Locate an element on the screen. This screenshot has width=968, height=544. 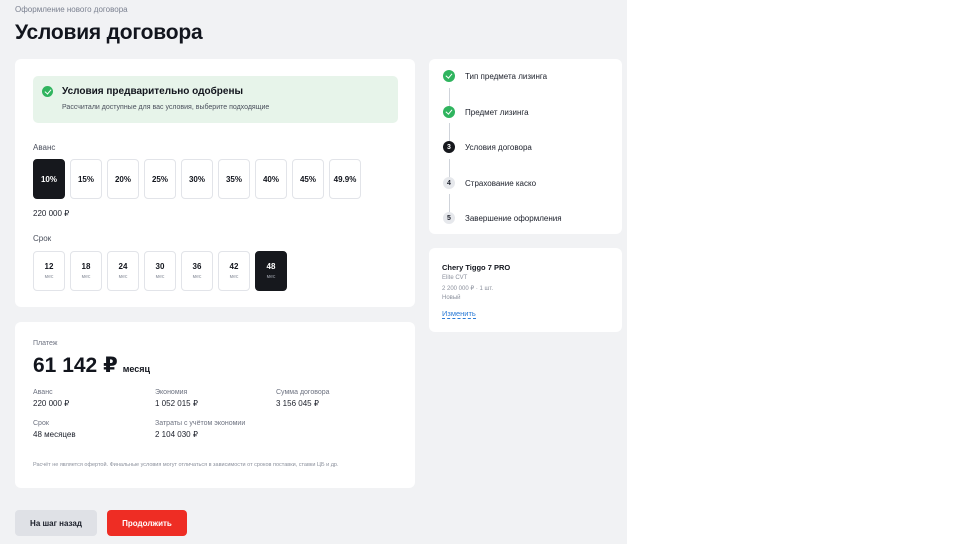
advance-option-label: 30% is located at coordinates (196, 179).